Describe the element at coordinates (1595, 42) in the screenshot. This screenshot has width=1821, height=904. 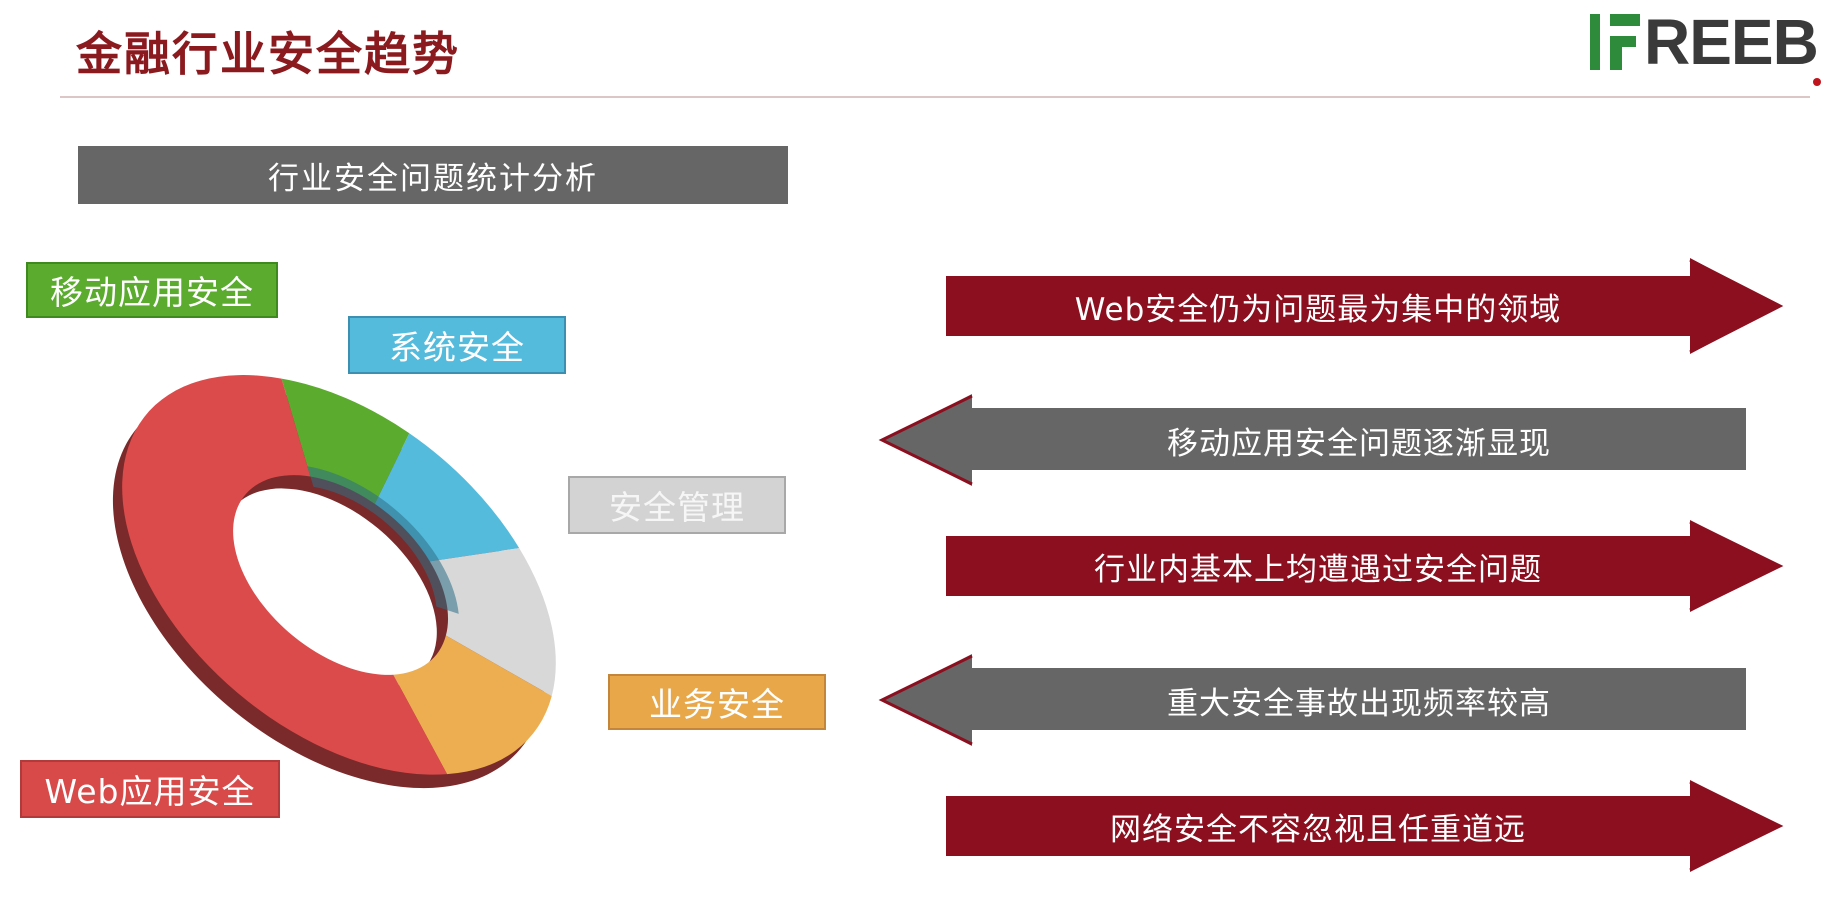
I see `logo-bar-mark` at that location.